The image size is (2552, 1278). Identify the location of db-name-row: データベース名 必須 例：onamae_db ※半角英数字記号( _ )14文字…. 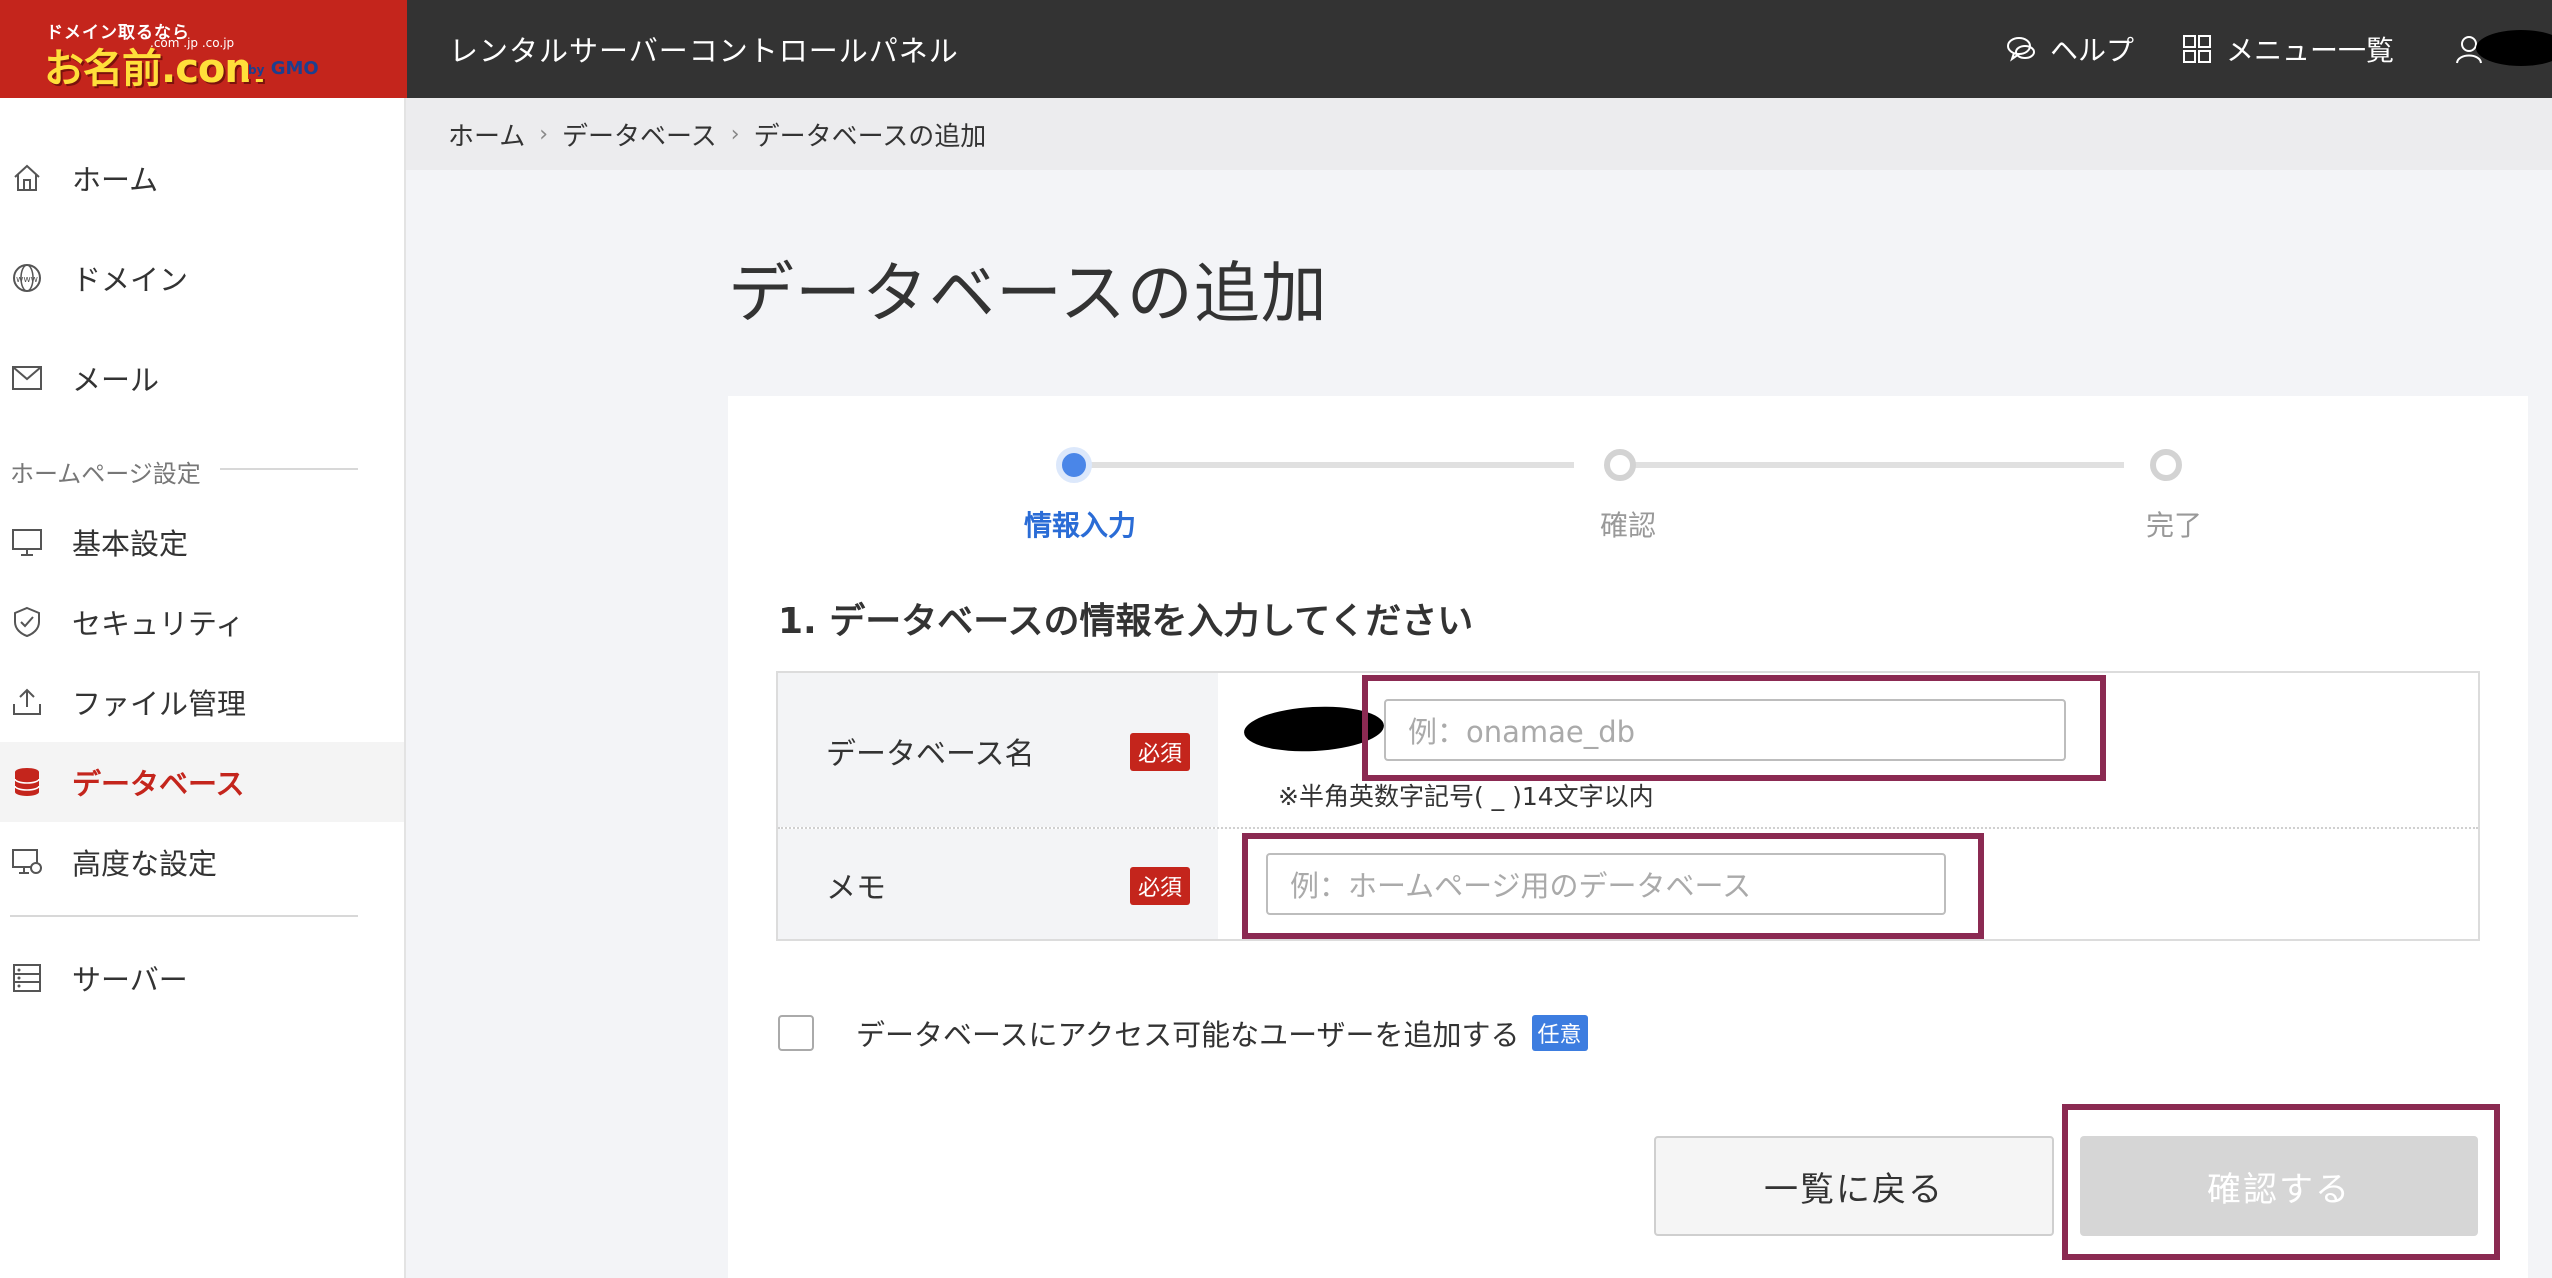
(1628, 751).